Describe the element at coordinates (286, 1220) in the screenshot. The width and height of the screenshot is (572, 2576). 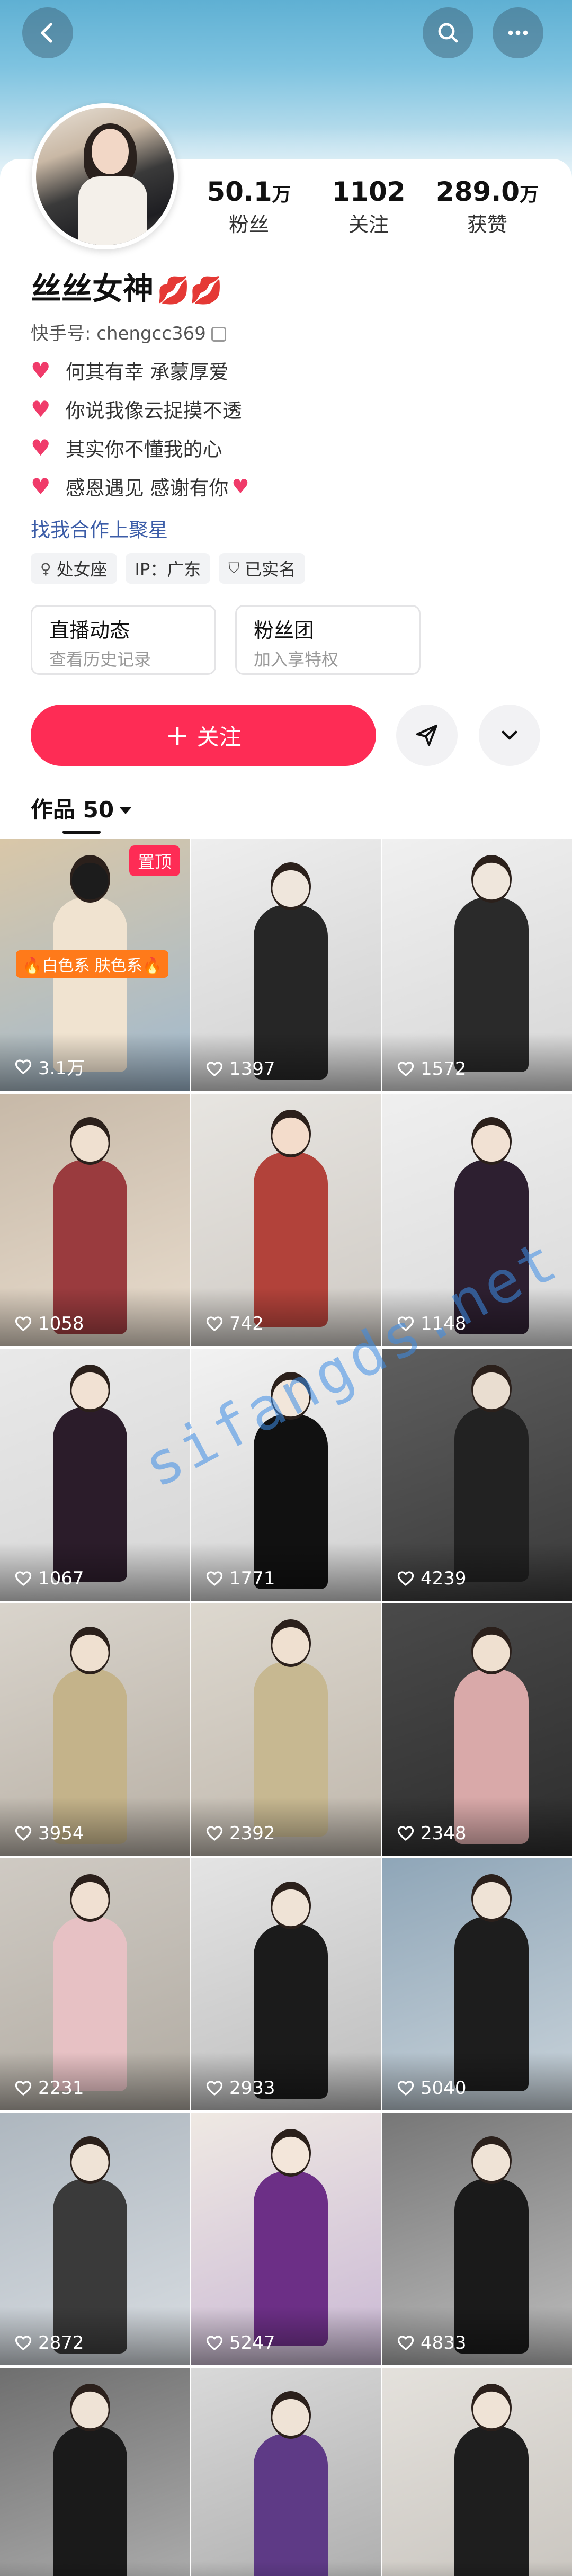
I see `video-tile: 742` at that location.